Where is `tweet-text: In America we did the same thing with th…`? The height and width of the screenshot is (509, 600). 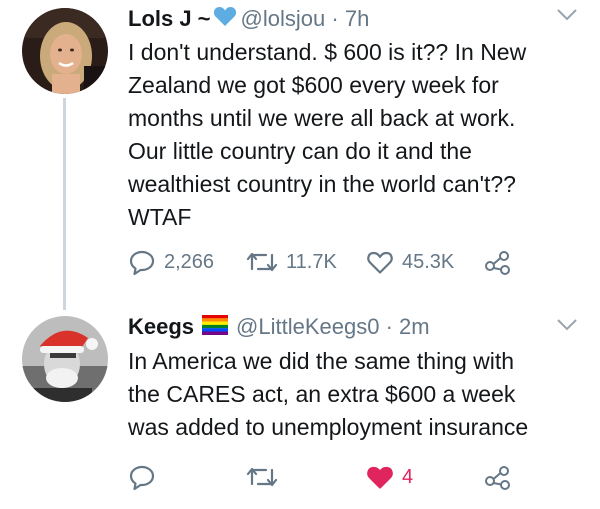
tweet-text: In America we did the same thing with th… is located at coordinates (328, 394).